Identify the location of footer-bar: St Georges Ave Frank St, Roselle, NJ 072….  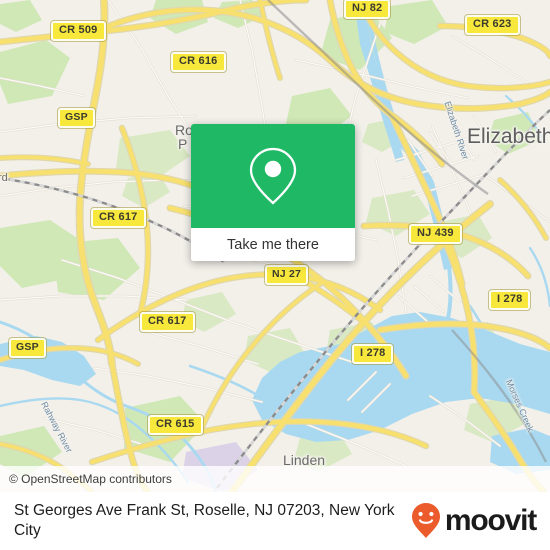
(275, 521).